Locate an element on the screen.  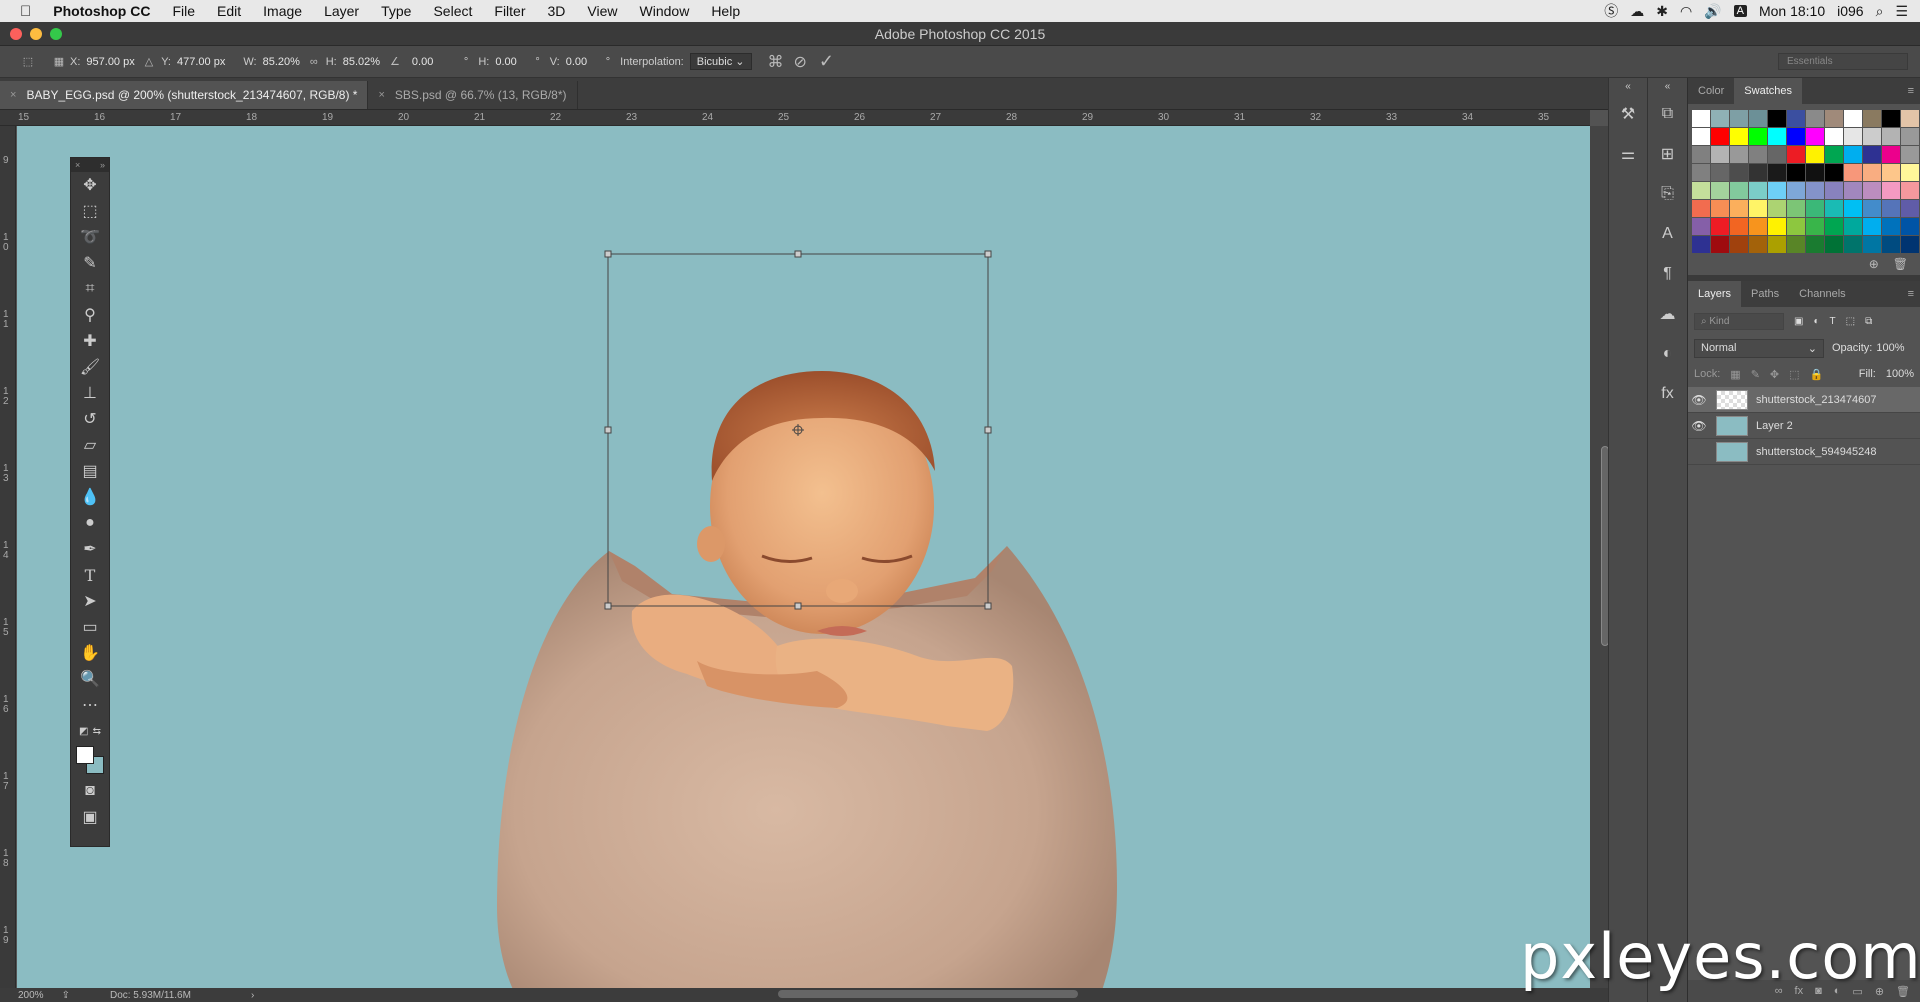
y-field: Y: 477.00 px is located at coordinates (193, 62).